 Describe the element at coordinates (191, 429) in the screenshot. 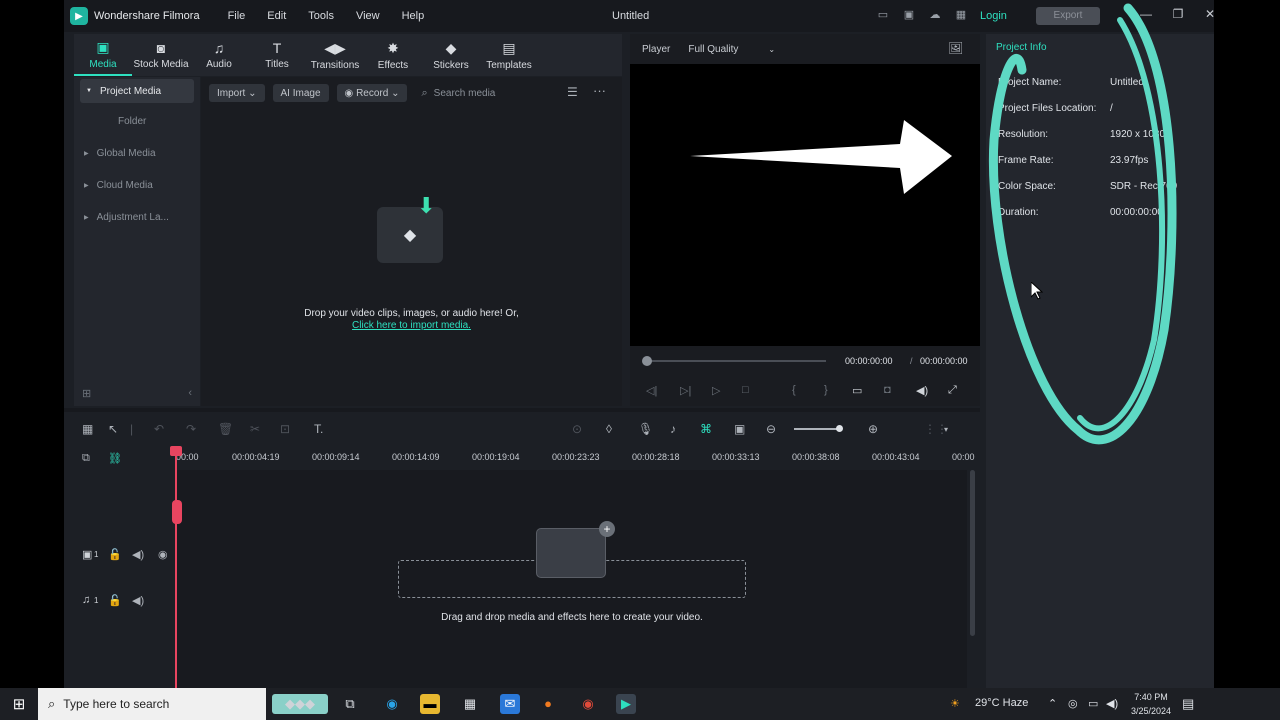

I see `redo-icon: ↷` at that location.